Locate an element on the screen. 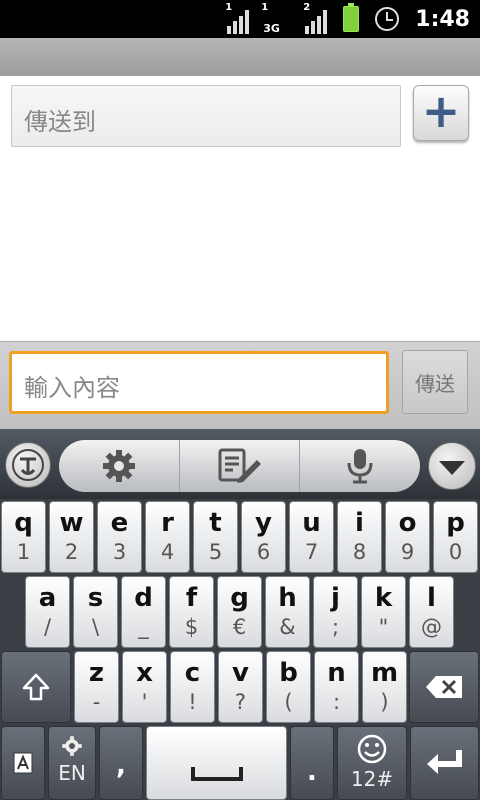 This screenshot has width=480, height=800. edit-note-icon is located at coordinates (239, 465).